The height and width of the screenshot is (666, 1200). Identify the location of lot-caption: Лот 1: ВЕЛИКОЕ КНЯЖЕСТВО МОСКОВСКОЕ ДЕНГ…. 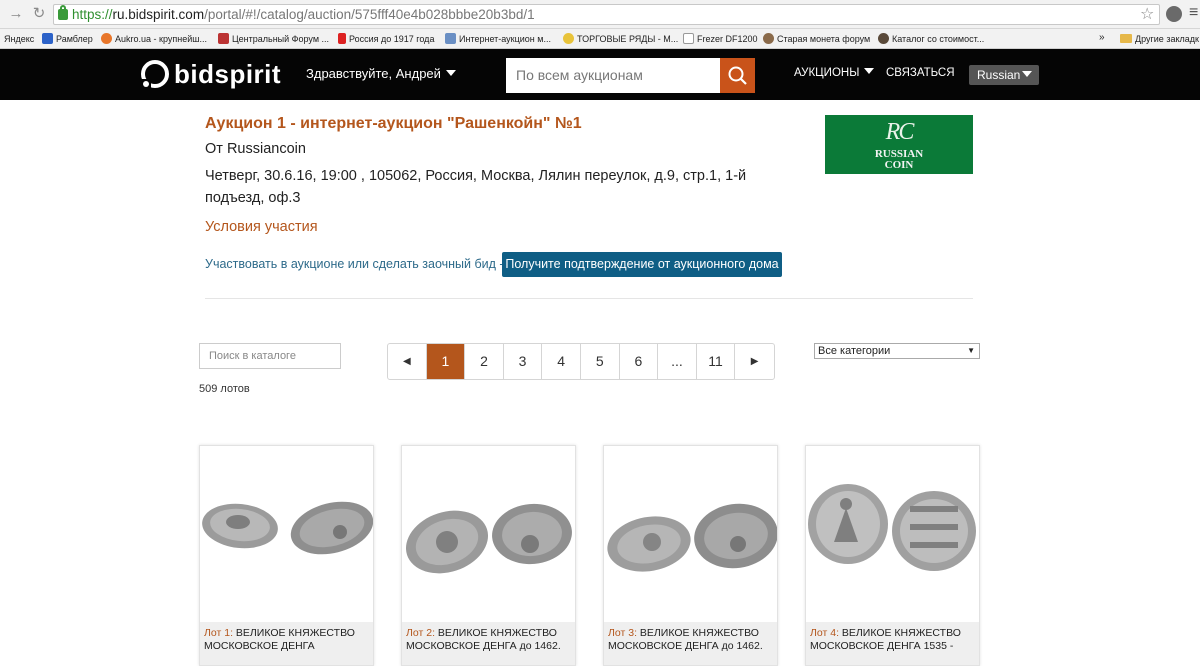
(286, 643).